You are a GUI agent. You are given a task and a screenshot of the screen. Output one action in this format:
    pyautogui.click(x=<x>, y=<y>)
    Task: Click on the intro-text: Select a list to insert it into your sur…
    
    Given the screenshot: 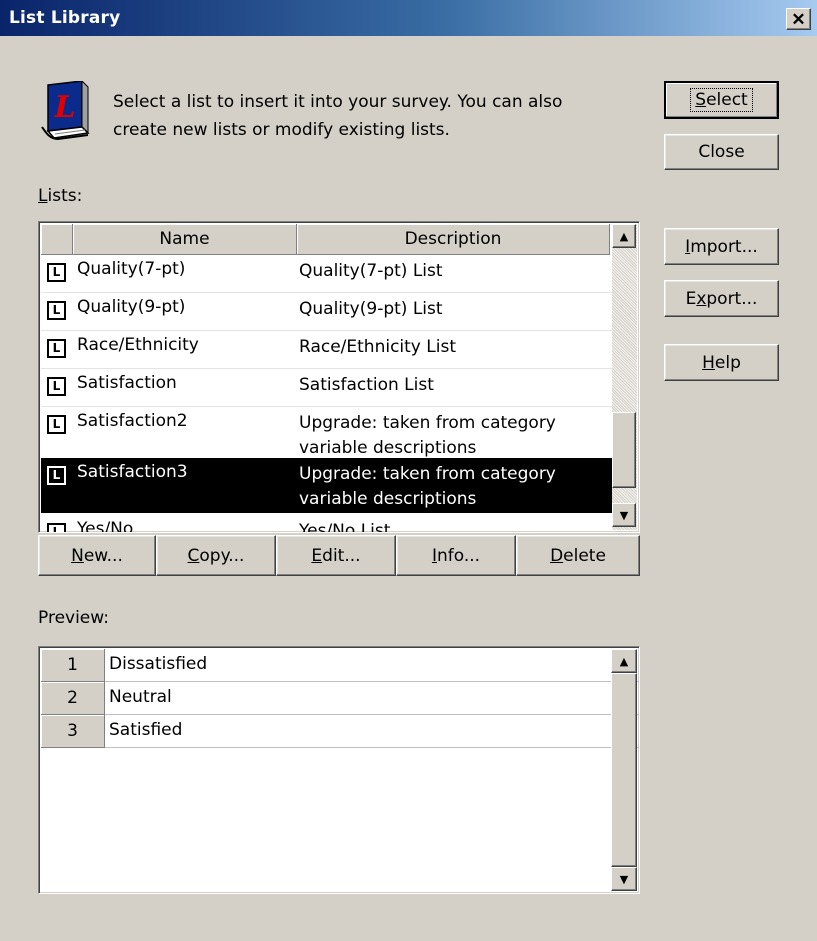 What is the action you would take?
    pyautogui.click(x=373, y=116)
    